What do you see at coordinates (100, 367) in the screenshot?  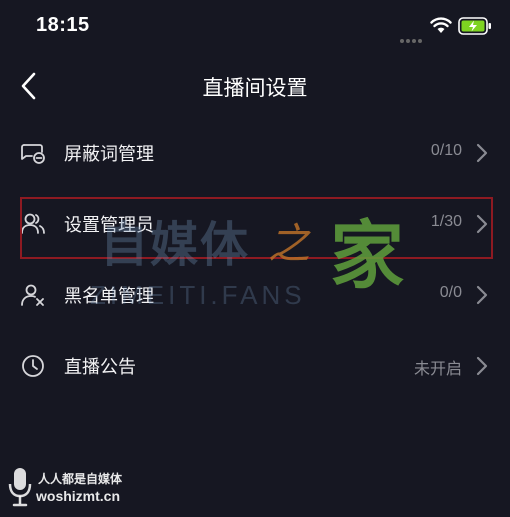 I see `row-label: 直播公告` at bounding box center [100, 367].